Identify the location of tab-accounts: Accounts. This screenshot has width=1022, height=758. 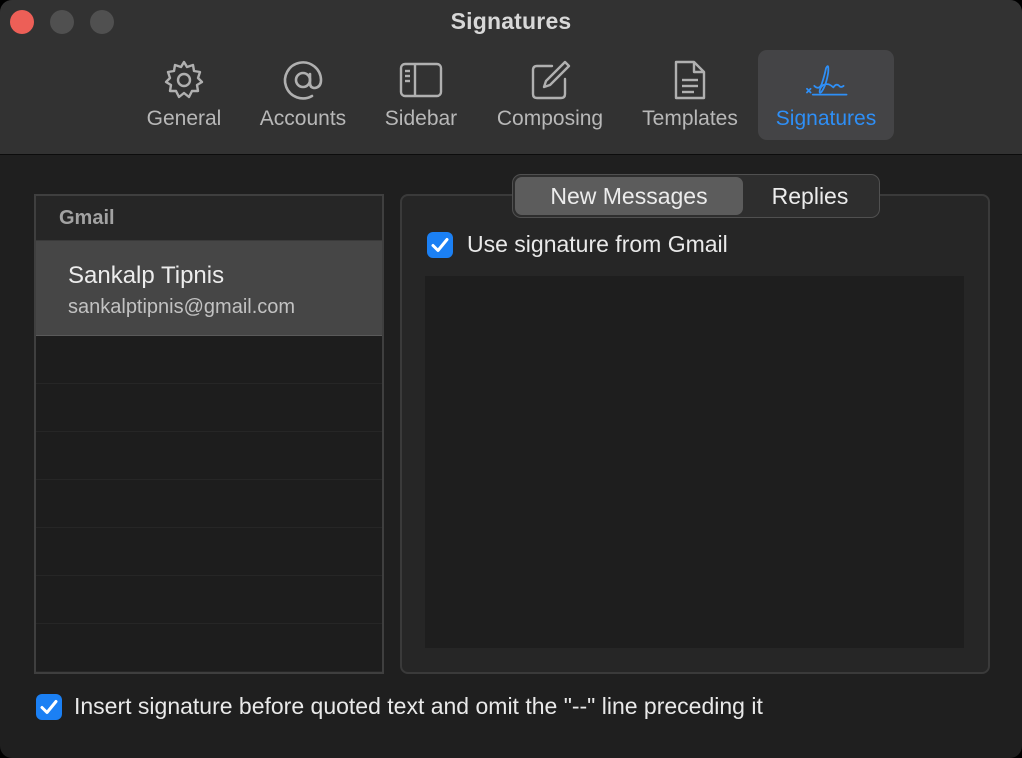
(303, 95).